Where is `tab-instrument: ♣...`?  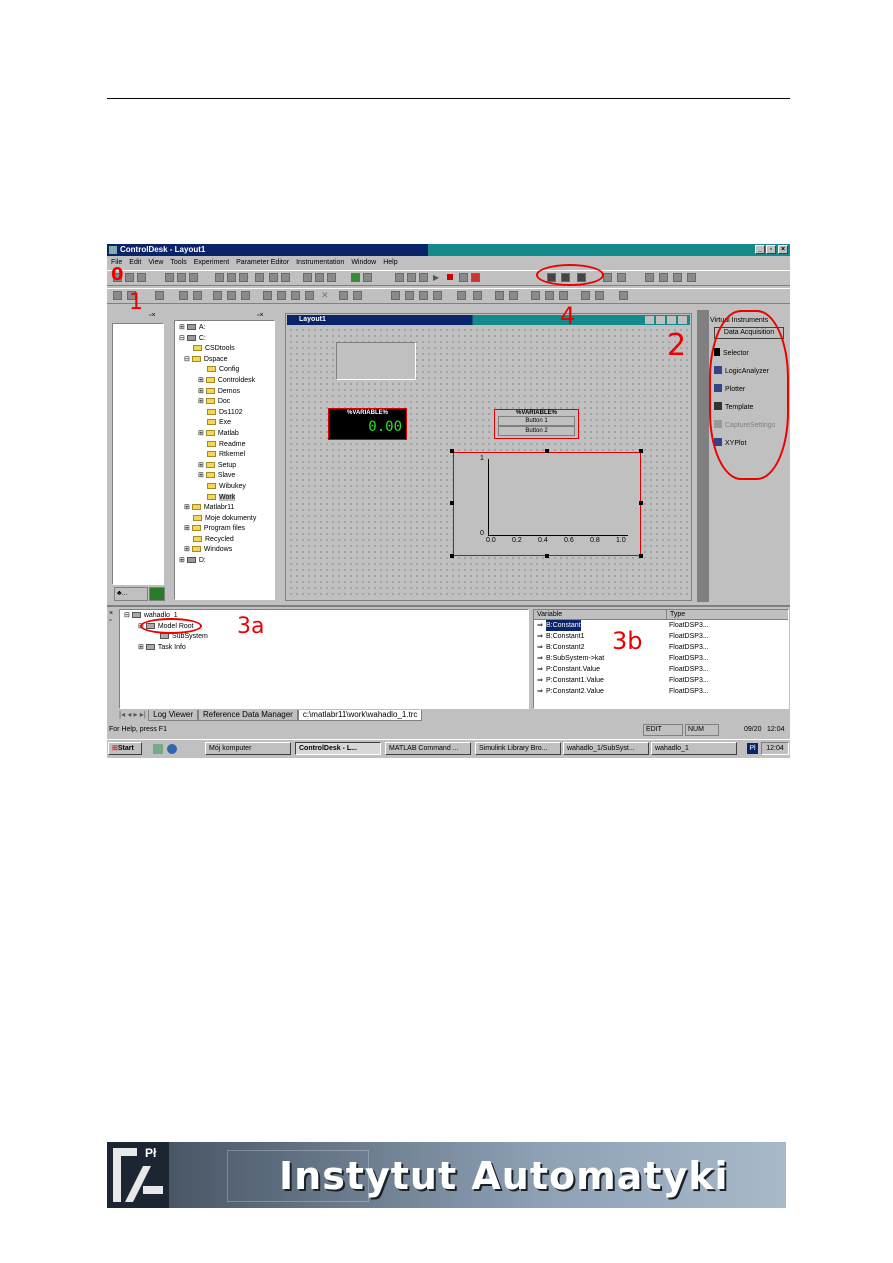
tab-instrument: ♣... is located at coordinates (131, 594).